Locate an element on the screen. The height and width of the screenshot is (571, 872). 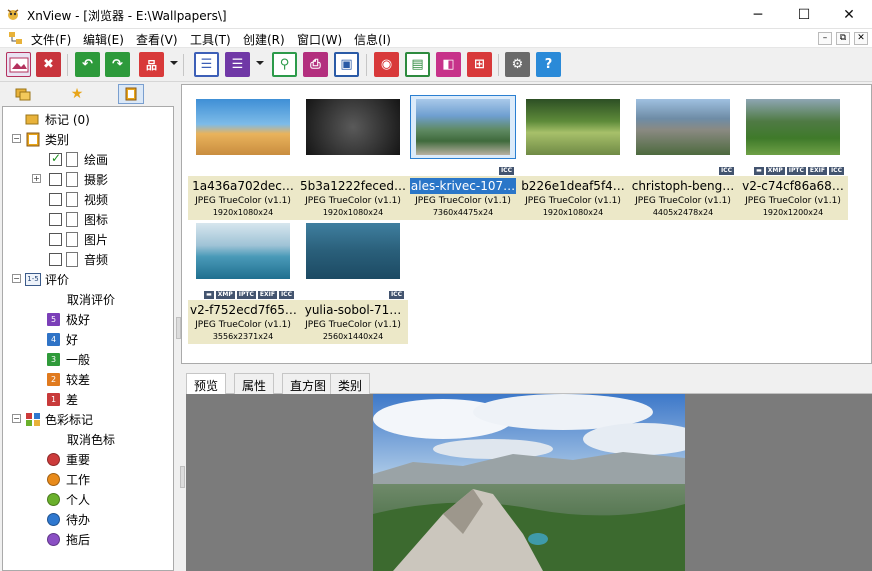
minimize-button: ─ is located at coordinates (758, 14).